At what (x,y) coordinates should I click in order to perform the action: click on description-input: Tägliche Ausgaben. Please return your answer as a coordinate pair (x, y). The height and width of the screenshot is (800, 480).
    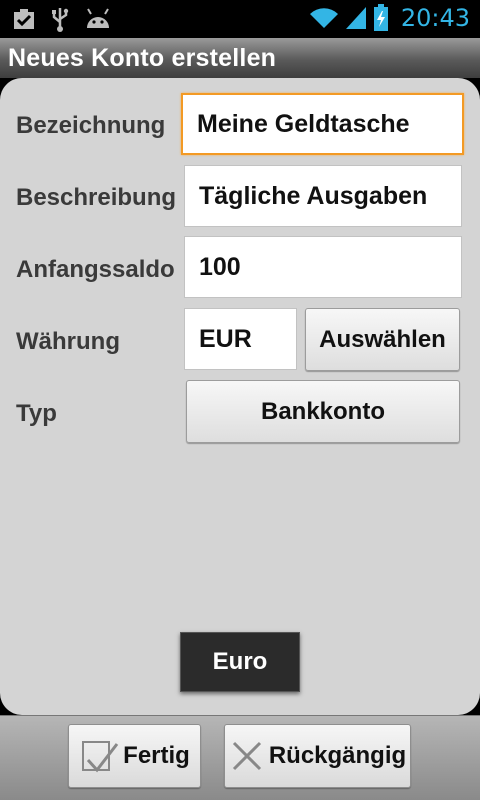
    Looking at the image, I should click on (323, 196).